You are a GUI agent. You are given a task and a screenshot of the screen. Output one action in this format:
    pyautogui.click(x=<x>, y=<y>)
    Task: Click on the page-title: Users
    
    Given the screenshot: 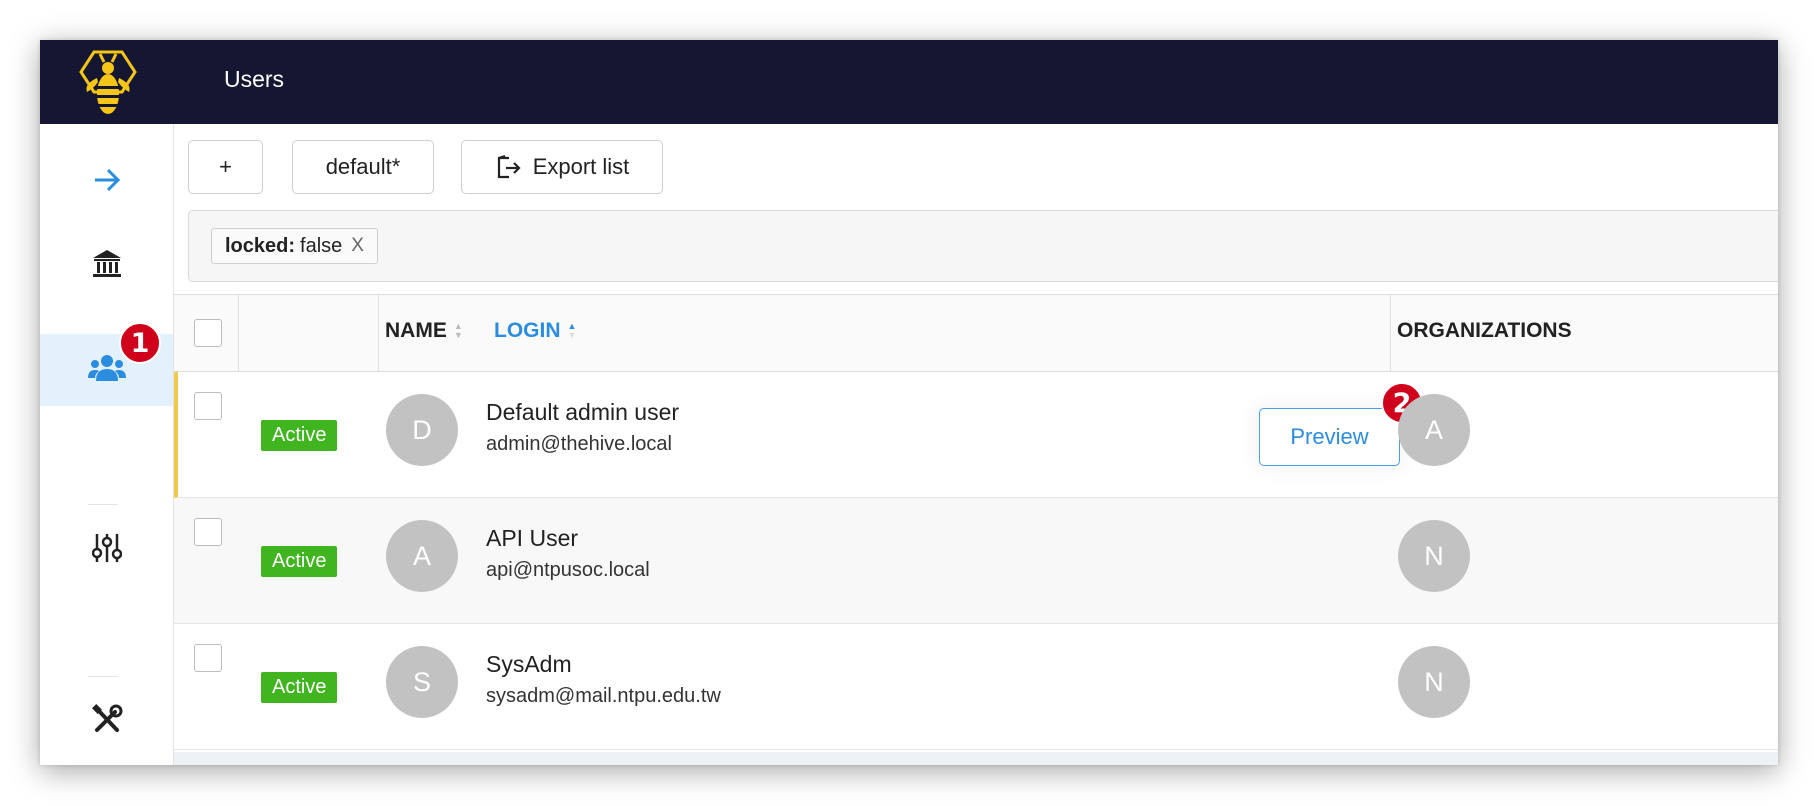 What is the action you would take?
    pyautogui.click(x=254, y=79)
    